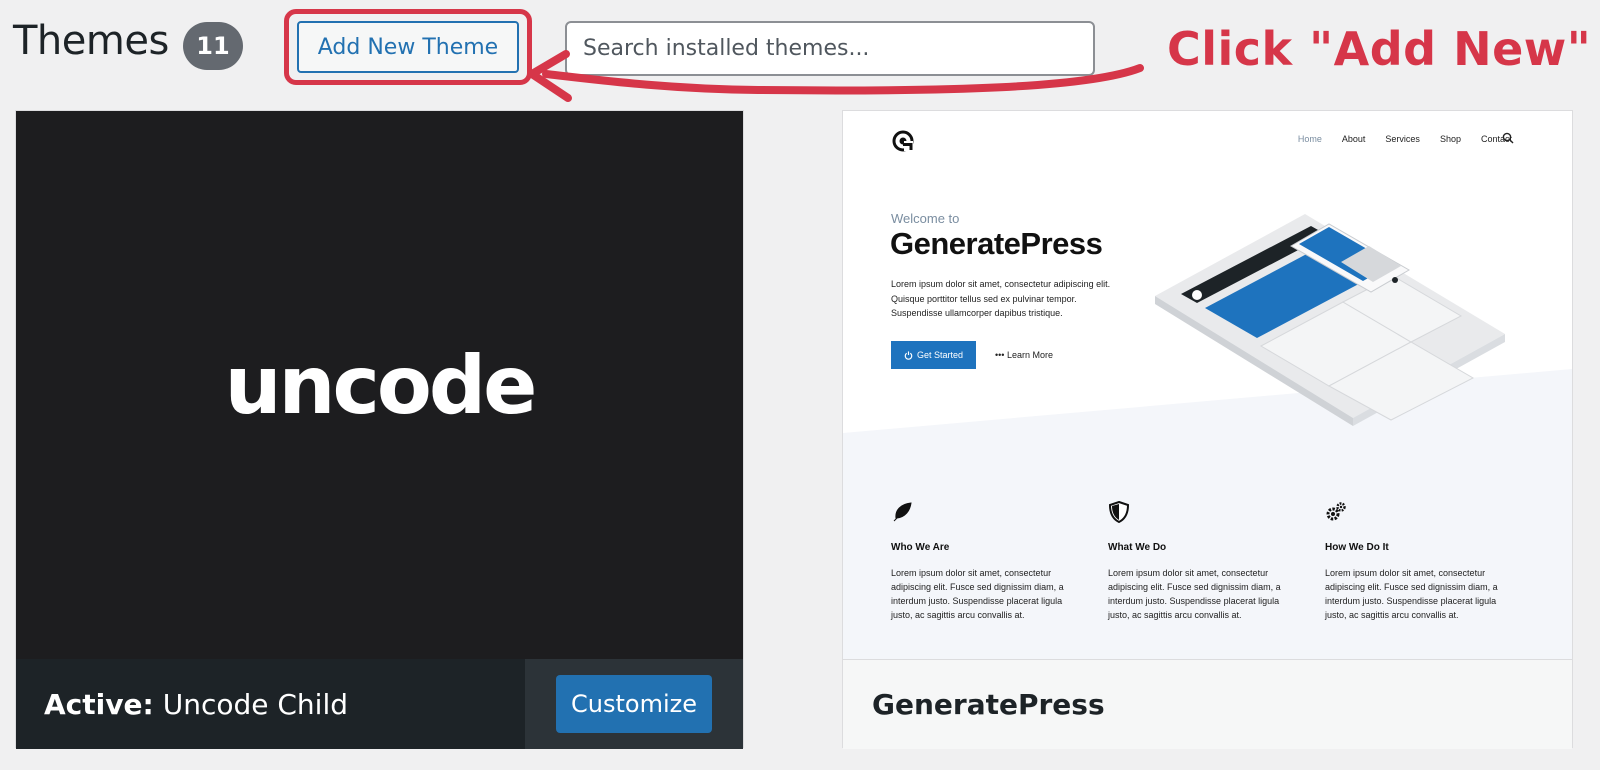 This screenshot has height=770, width=1600. Describe the element at coordinates (1336, 511) in the screenshot. I see `gears-icon` at that location.